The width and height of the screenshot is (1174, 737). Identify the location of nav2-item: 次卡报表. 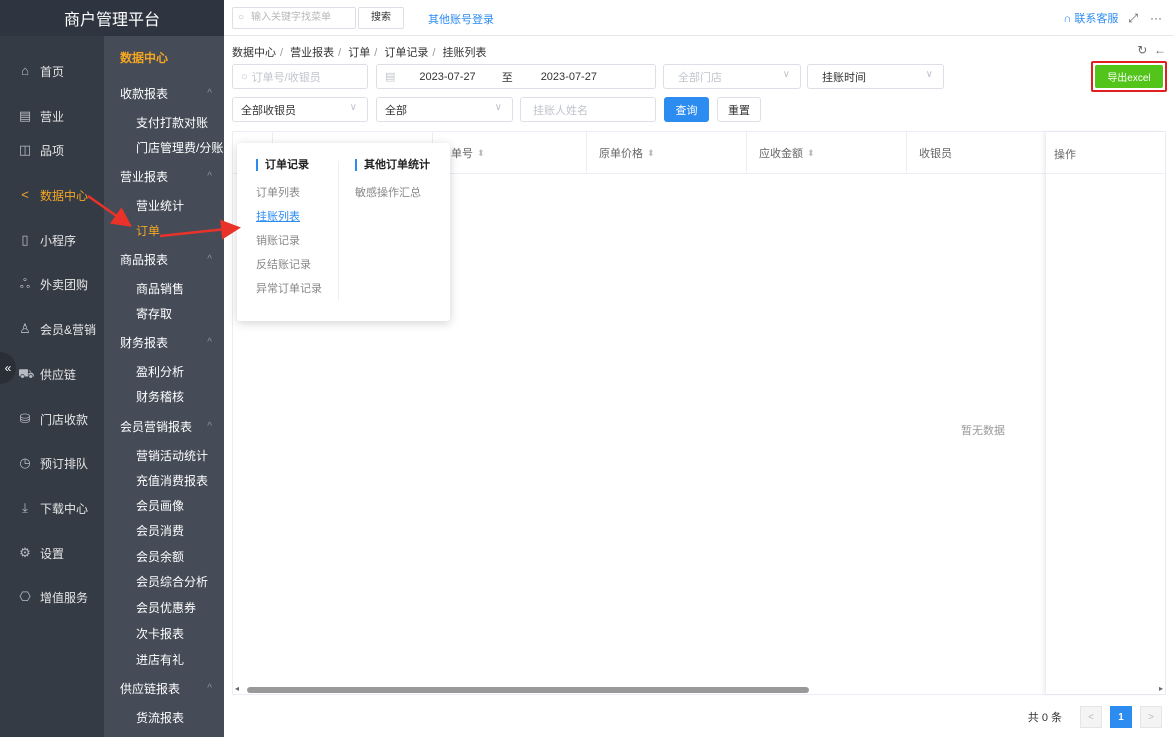
(164, 633).